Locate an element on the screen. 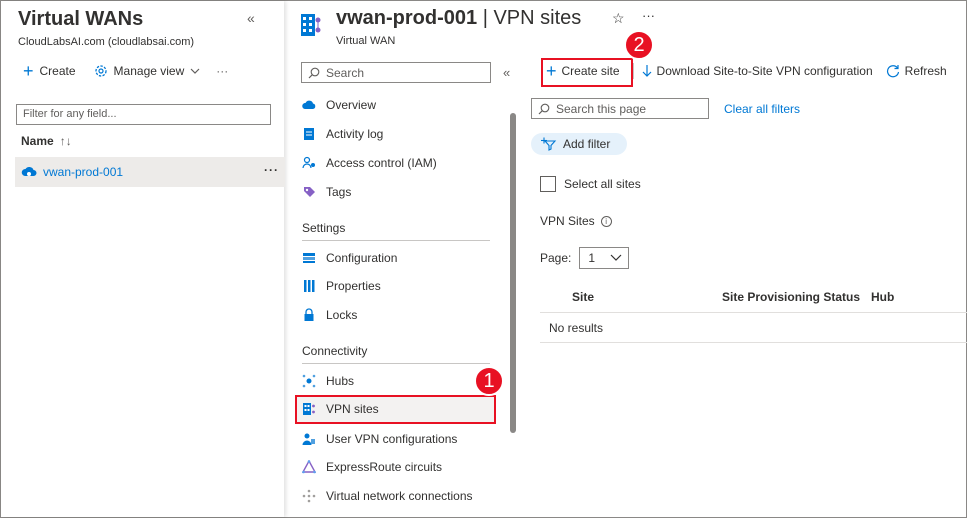  vpn-sites-label: VPN Sites is located at coordinates (567, 221).